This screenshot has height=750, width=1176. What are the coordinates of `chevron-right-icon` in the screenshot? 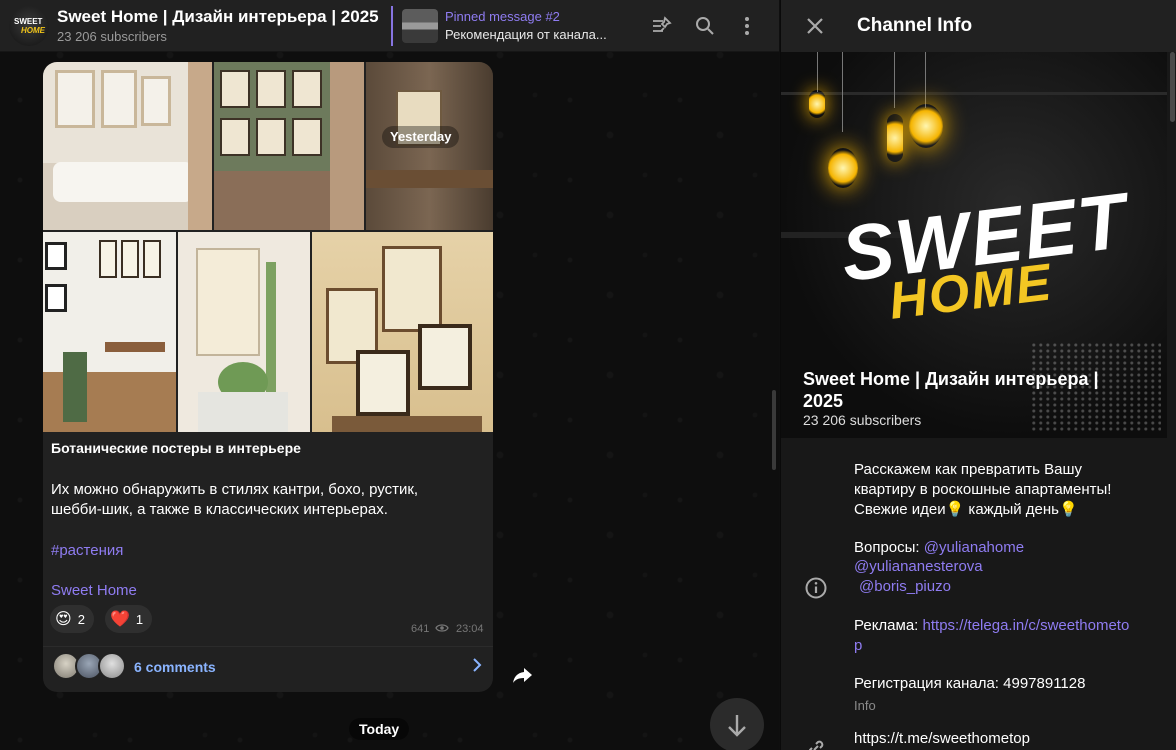 It's located at (477, 665).